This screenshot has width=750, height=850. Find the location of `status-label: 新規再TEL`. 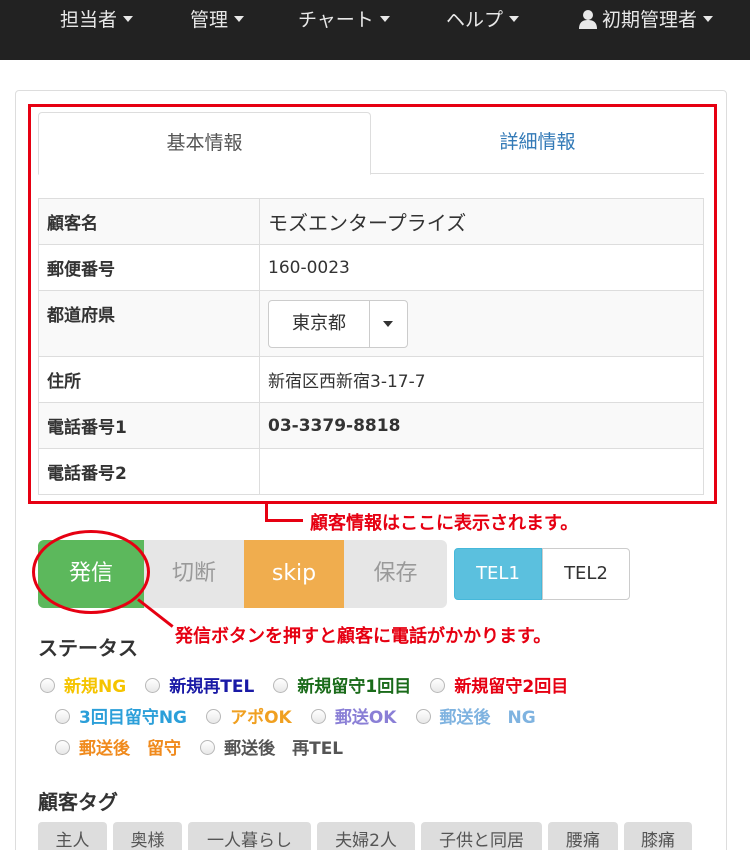

status-label: 新規再TEL is located at coordinates (212, 687).